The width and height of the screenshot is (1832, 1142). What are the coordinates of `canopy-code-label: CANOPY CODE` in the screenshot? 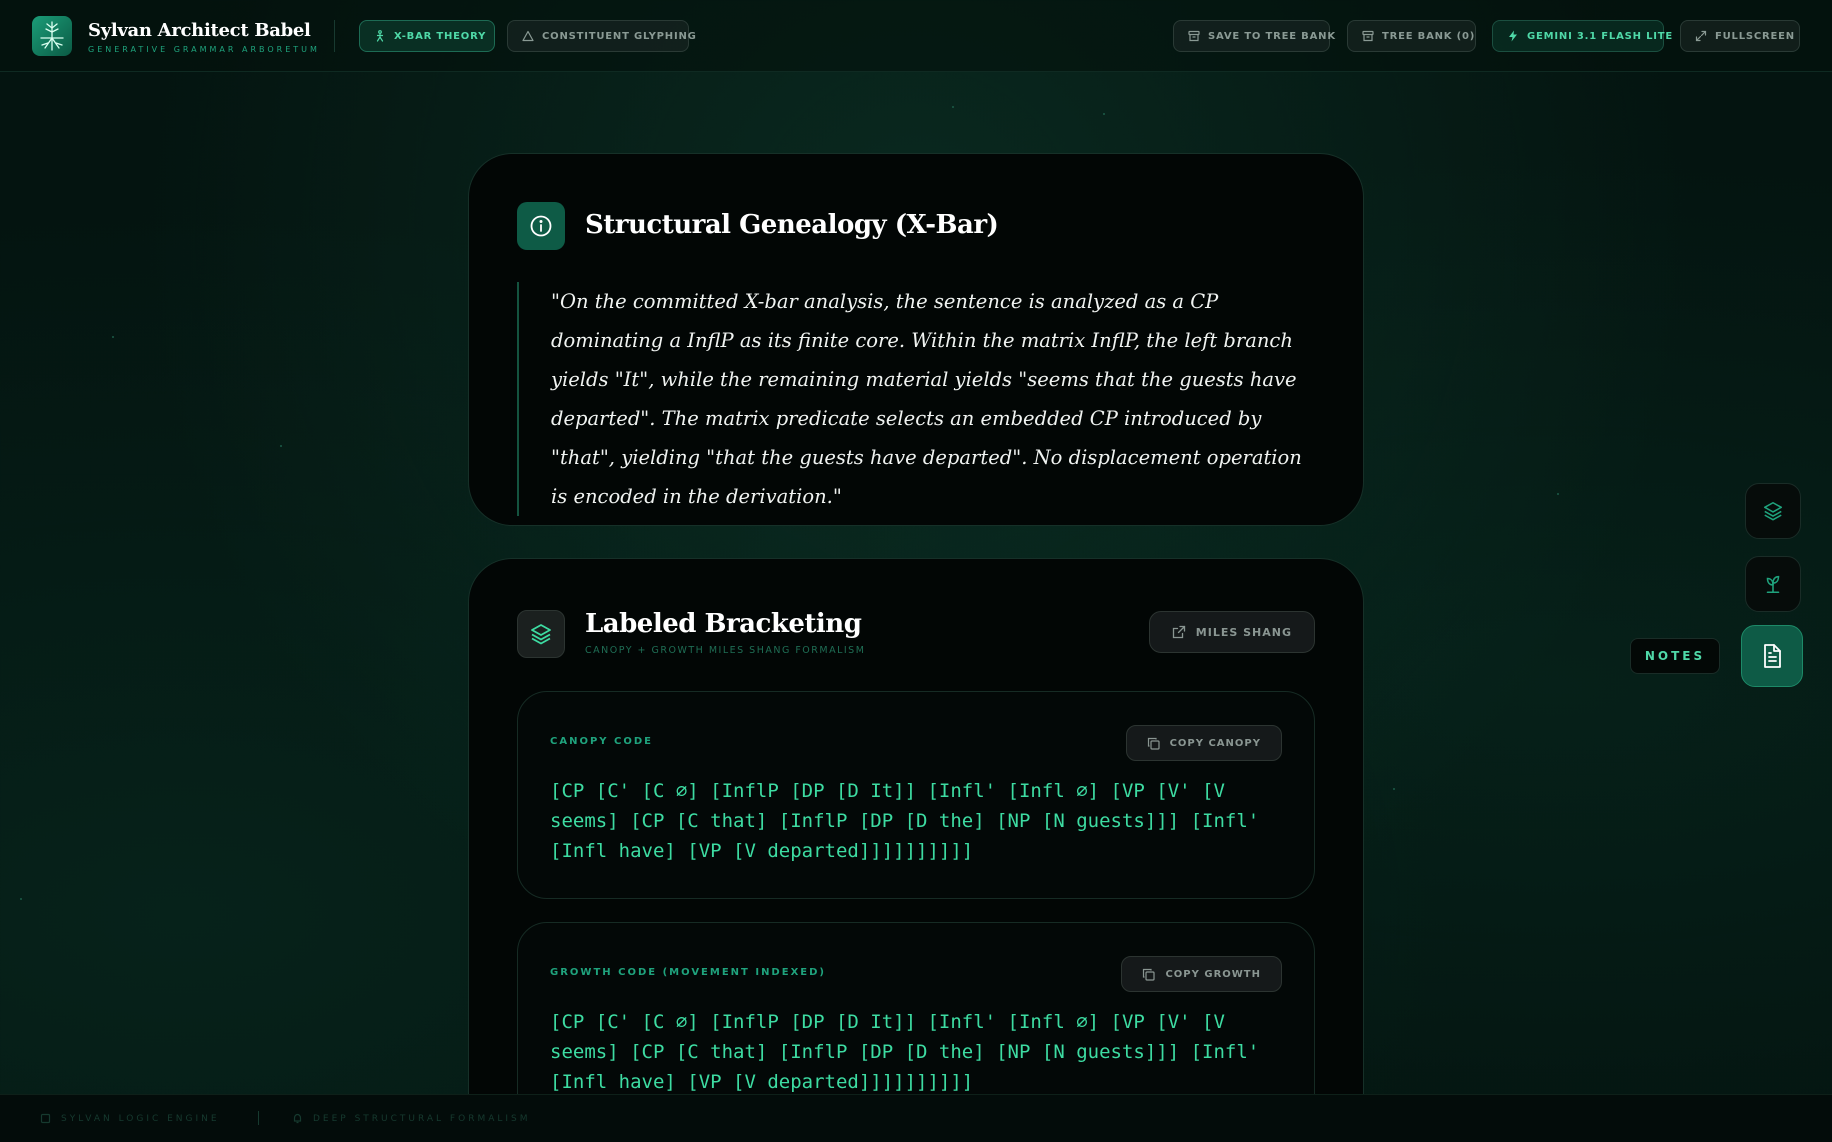 It's located at (601, 741).